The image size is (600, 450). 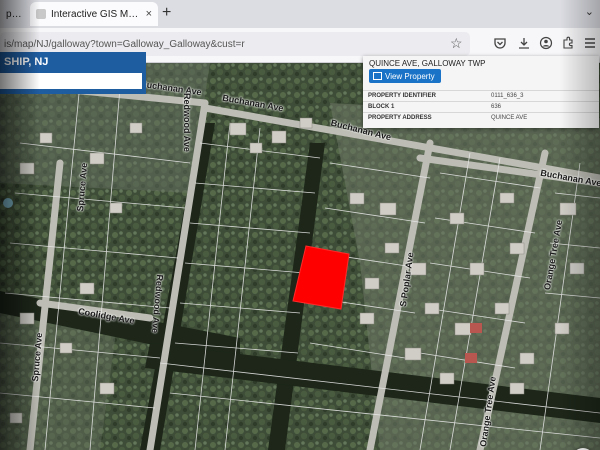 What do you see at coordinates (71, 81) in the screenshot?
I see `search-input` at bounding box center [71, 81].